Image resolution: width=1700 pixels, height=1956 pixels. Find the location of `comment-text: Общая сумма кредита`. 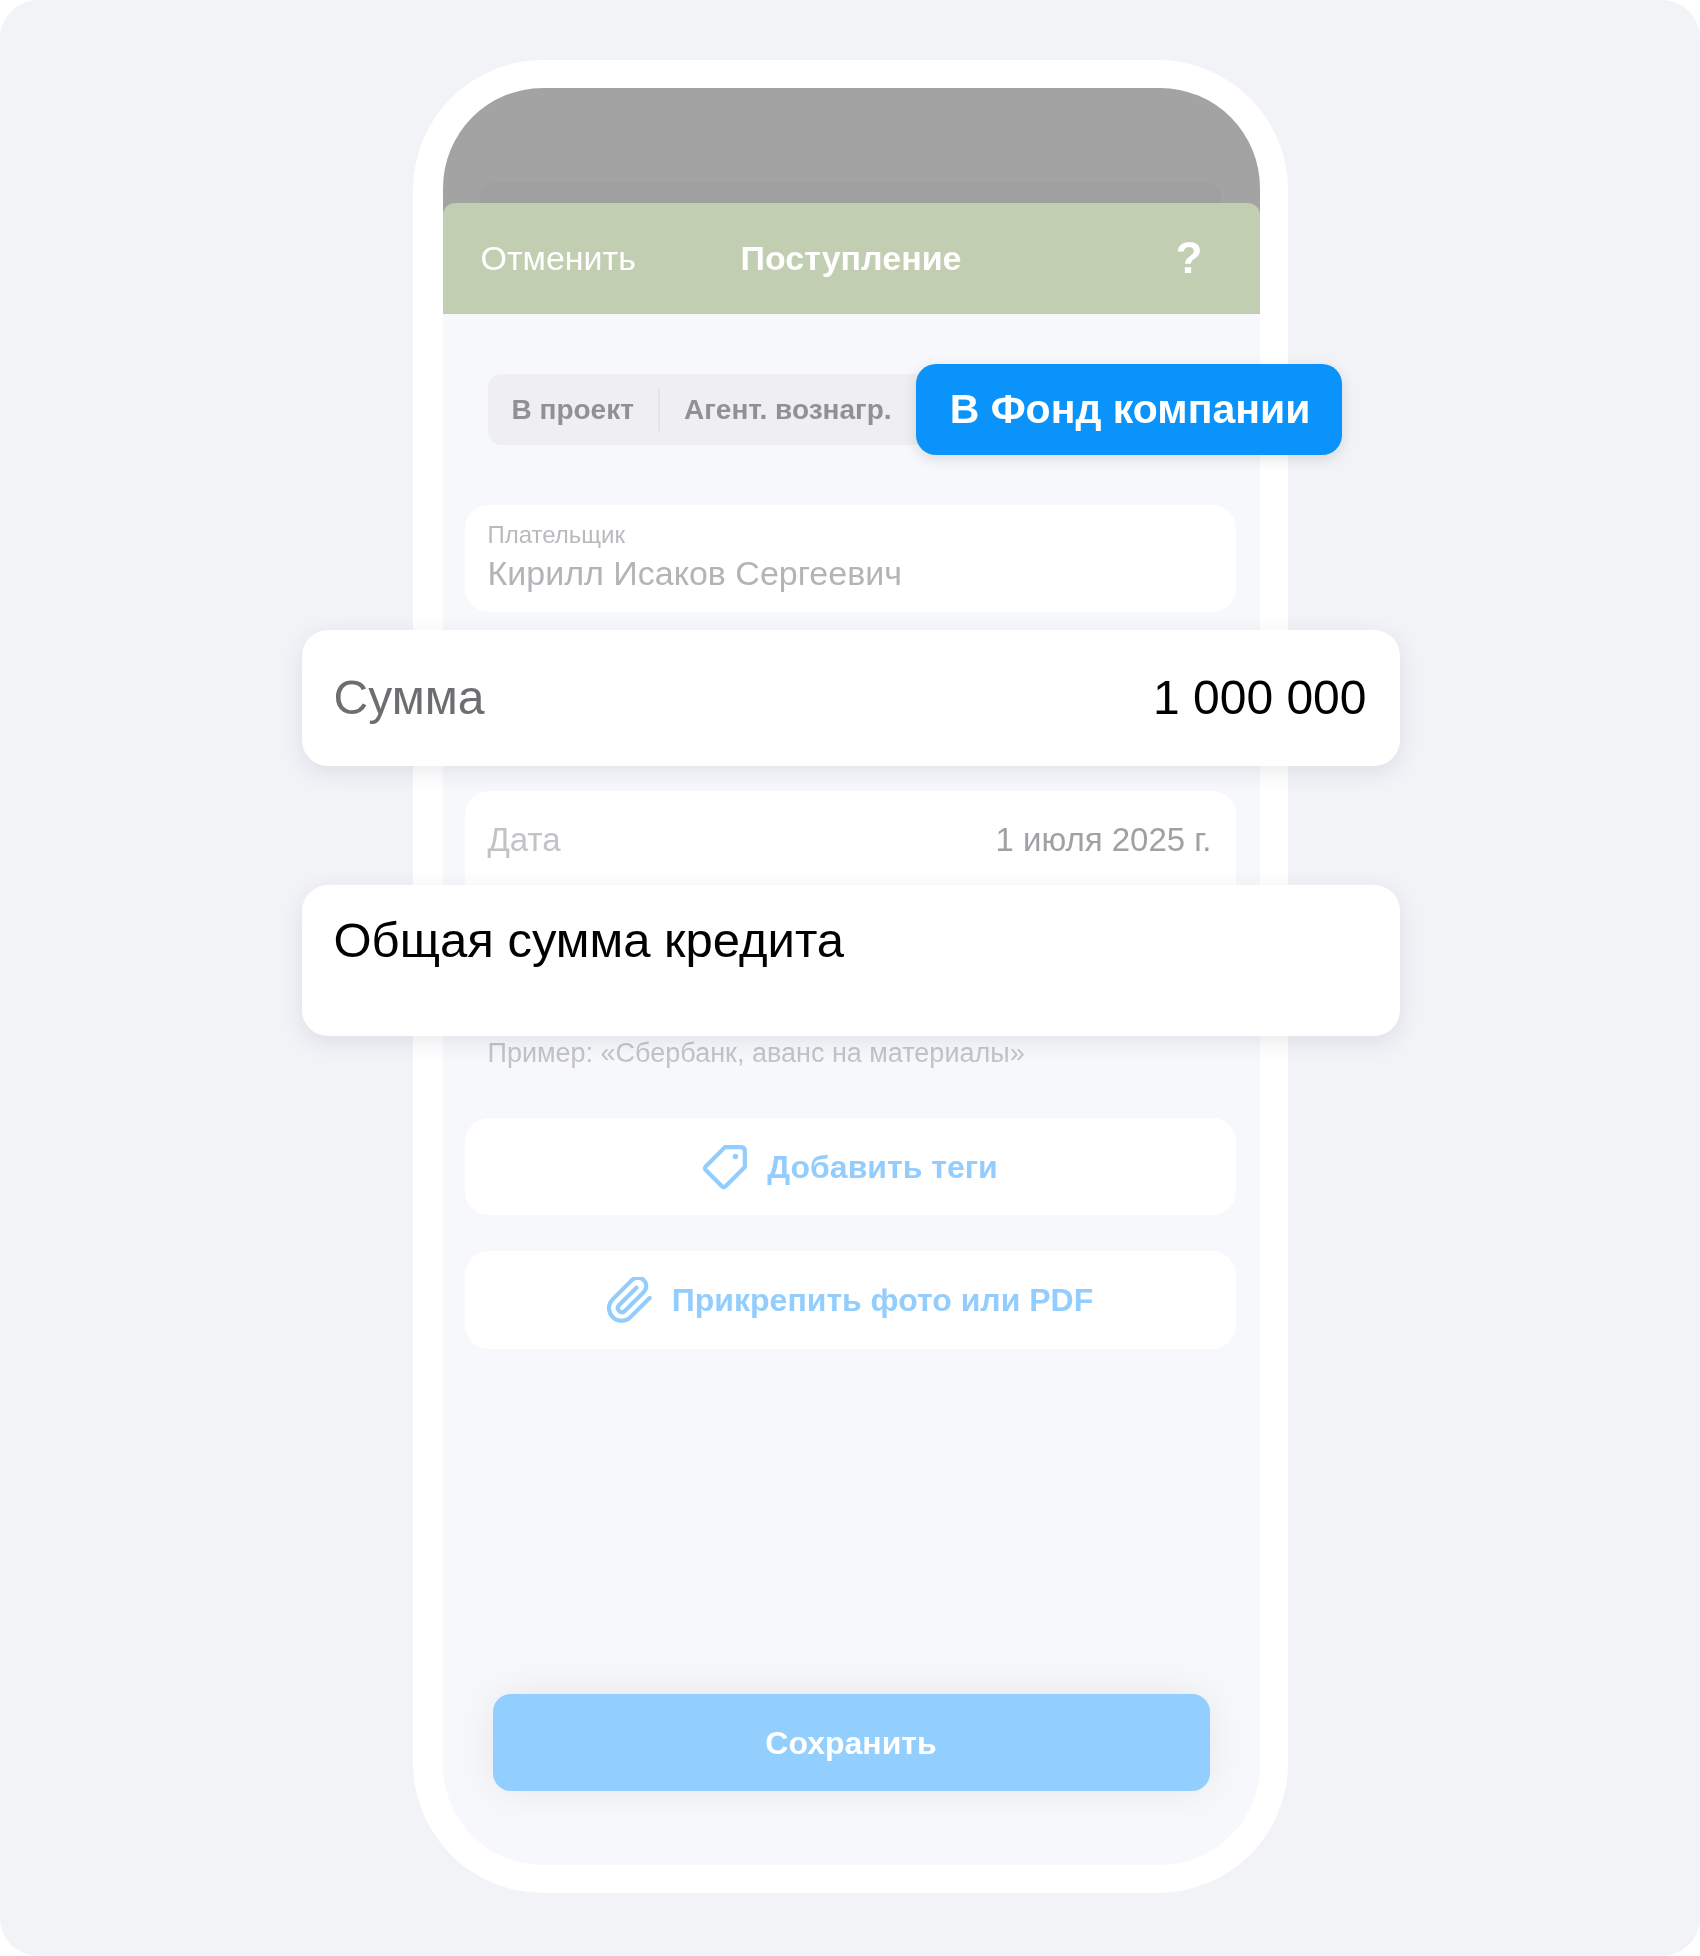

comment-text: Общая сумма кредита is located at coordinates (589, 940).